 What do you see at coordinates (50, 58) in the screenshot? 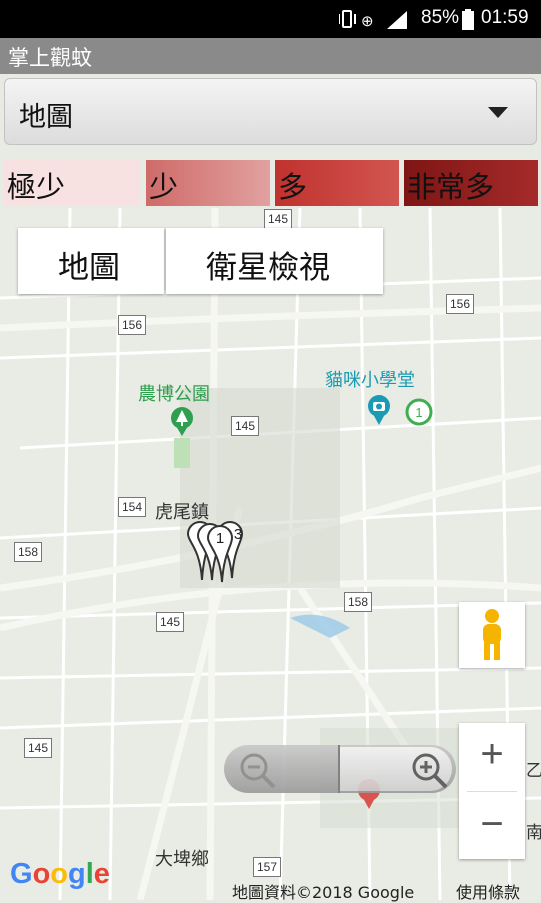
I see `app-title: 掌上觀蚊` at bounding box center [50, 58].